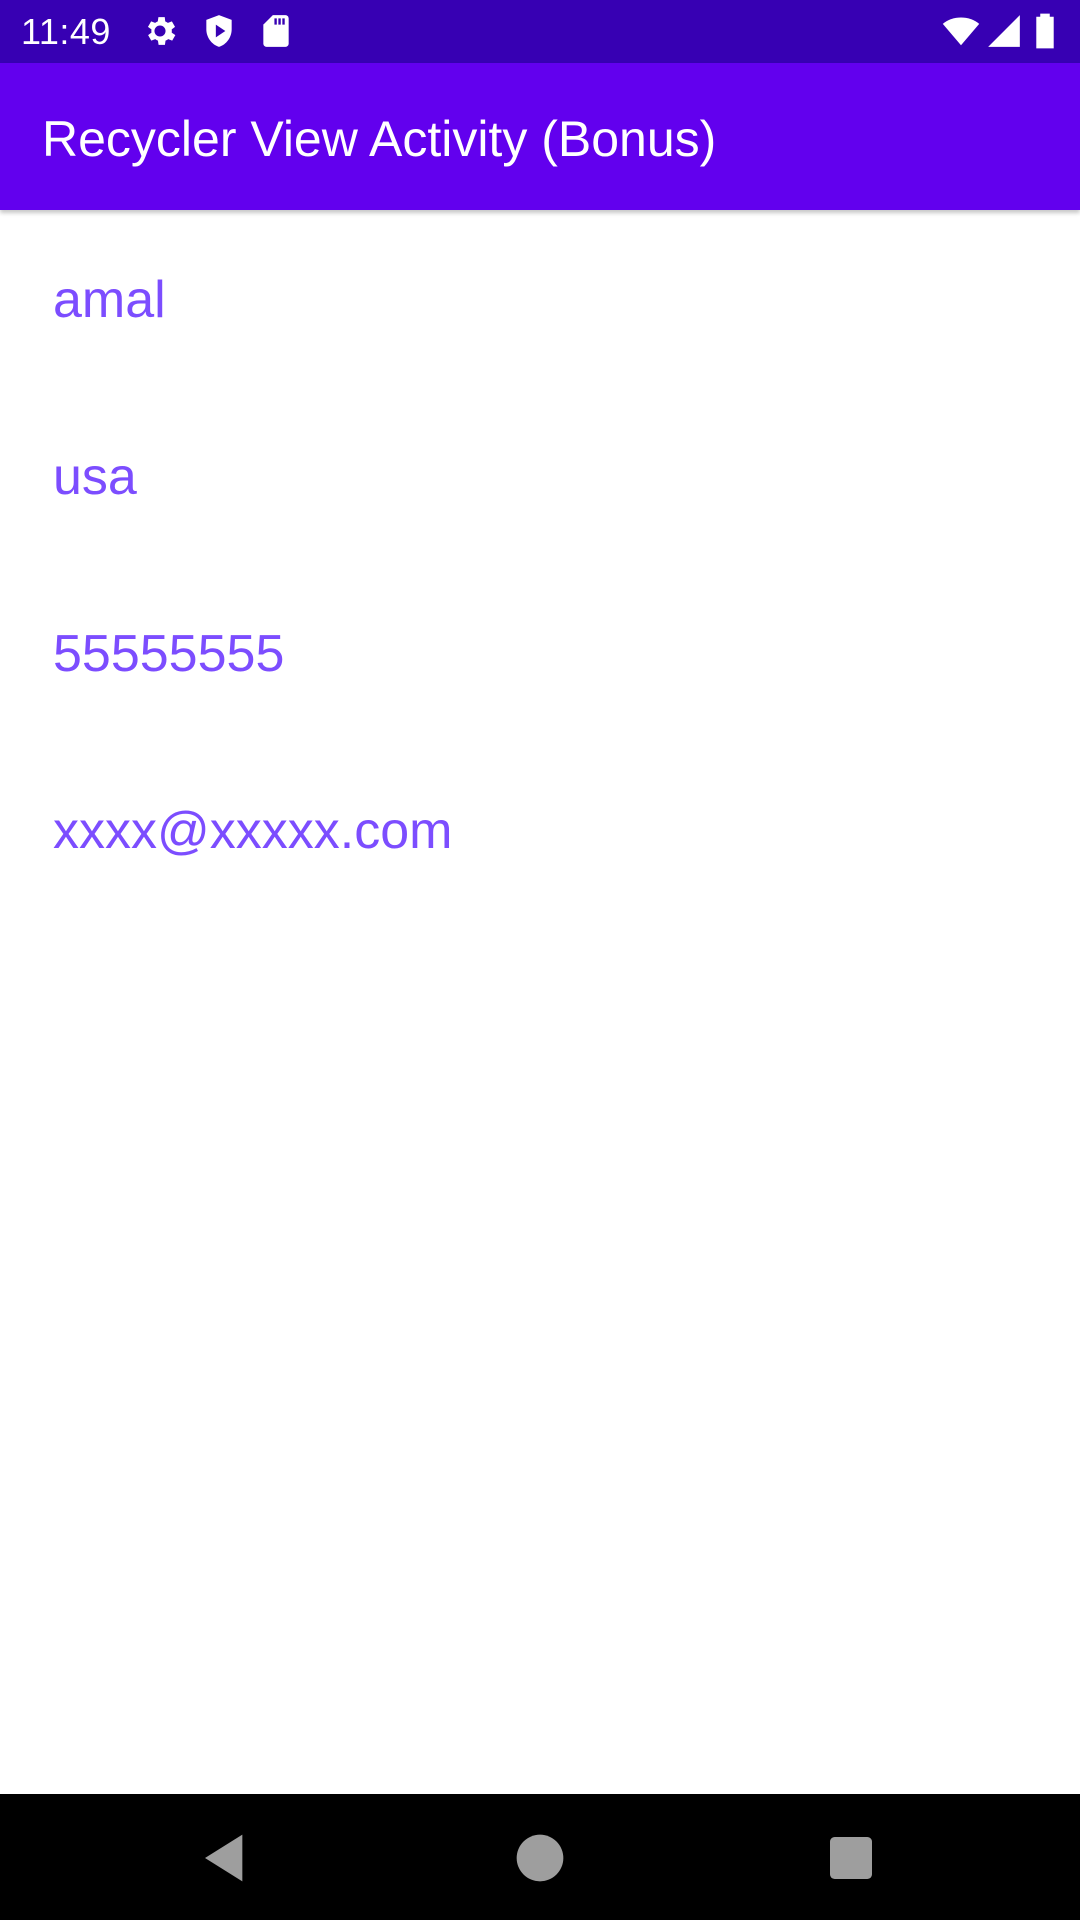 The image size is (1080, 1920). Describe the element at coordinates (540, 656) in the screenshot. I see `list-item: 55555555` at that location.